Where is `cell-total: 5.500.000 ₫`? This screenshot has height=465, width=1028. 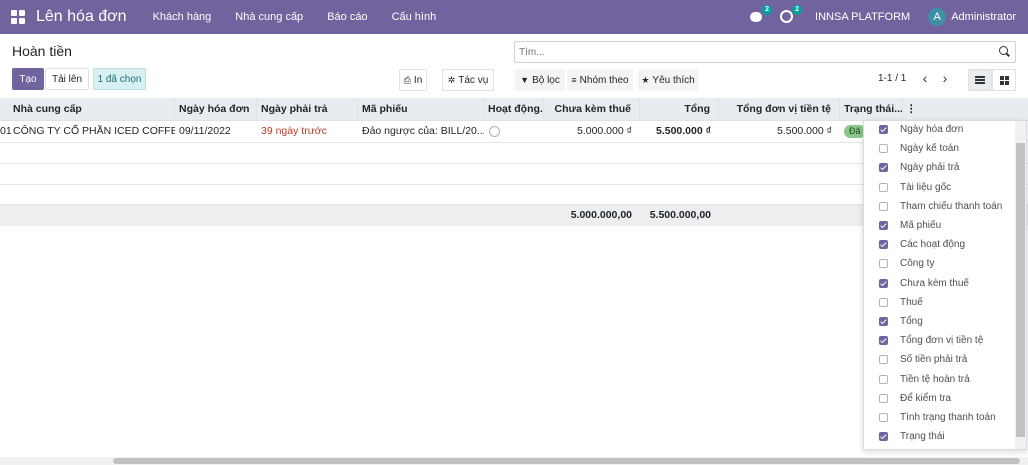
cell-total: 5.500.000 ₫ is located at coordinates (683, 131).